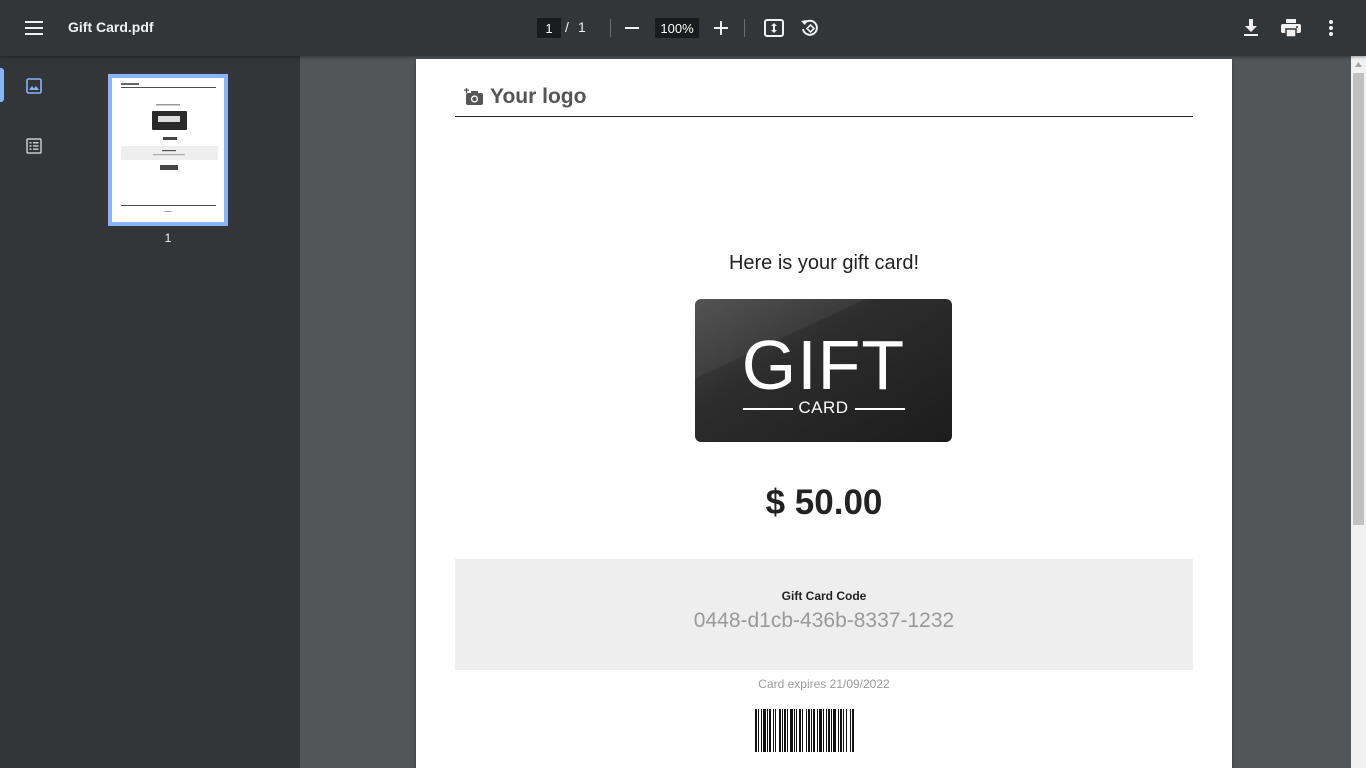 The height and width of the screenshot is (768, 1366). Describe the element at coordinates (168, 238) in the screenshot. I see `thumbnail-page-number: 1` at that location.